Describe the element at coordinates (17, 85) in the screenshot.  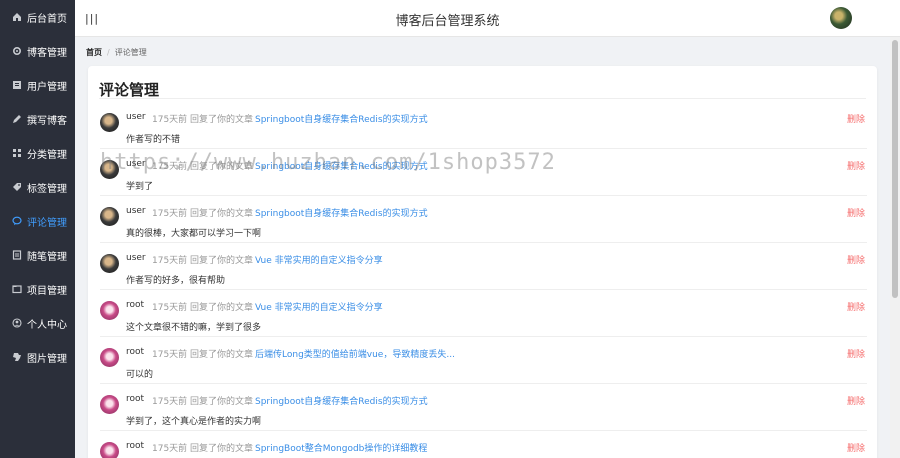
I see `user-icon` at that location.